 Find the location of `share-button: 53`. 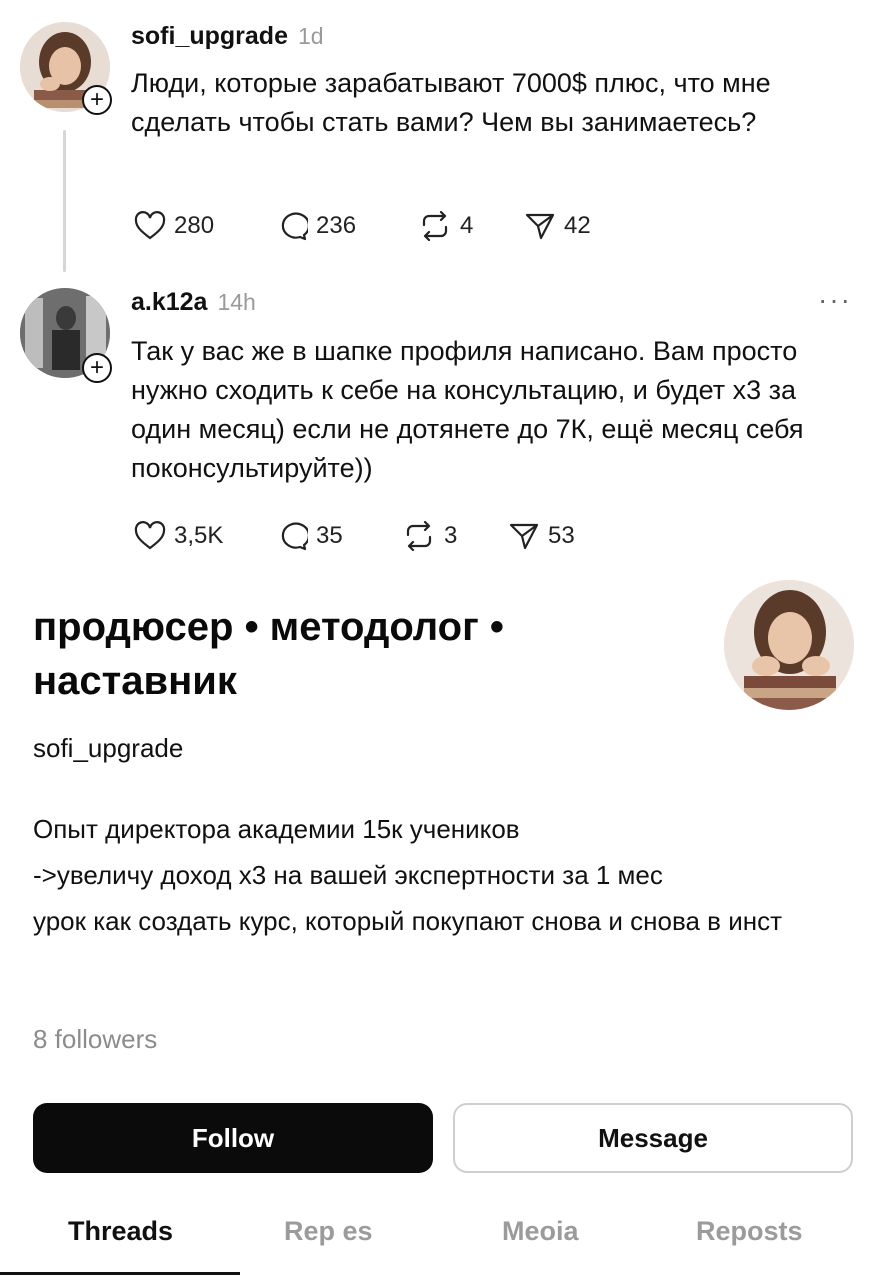

share-button: 53 is located at coordinates (541, 536).